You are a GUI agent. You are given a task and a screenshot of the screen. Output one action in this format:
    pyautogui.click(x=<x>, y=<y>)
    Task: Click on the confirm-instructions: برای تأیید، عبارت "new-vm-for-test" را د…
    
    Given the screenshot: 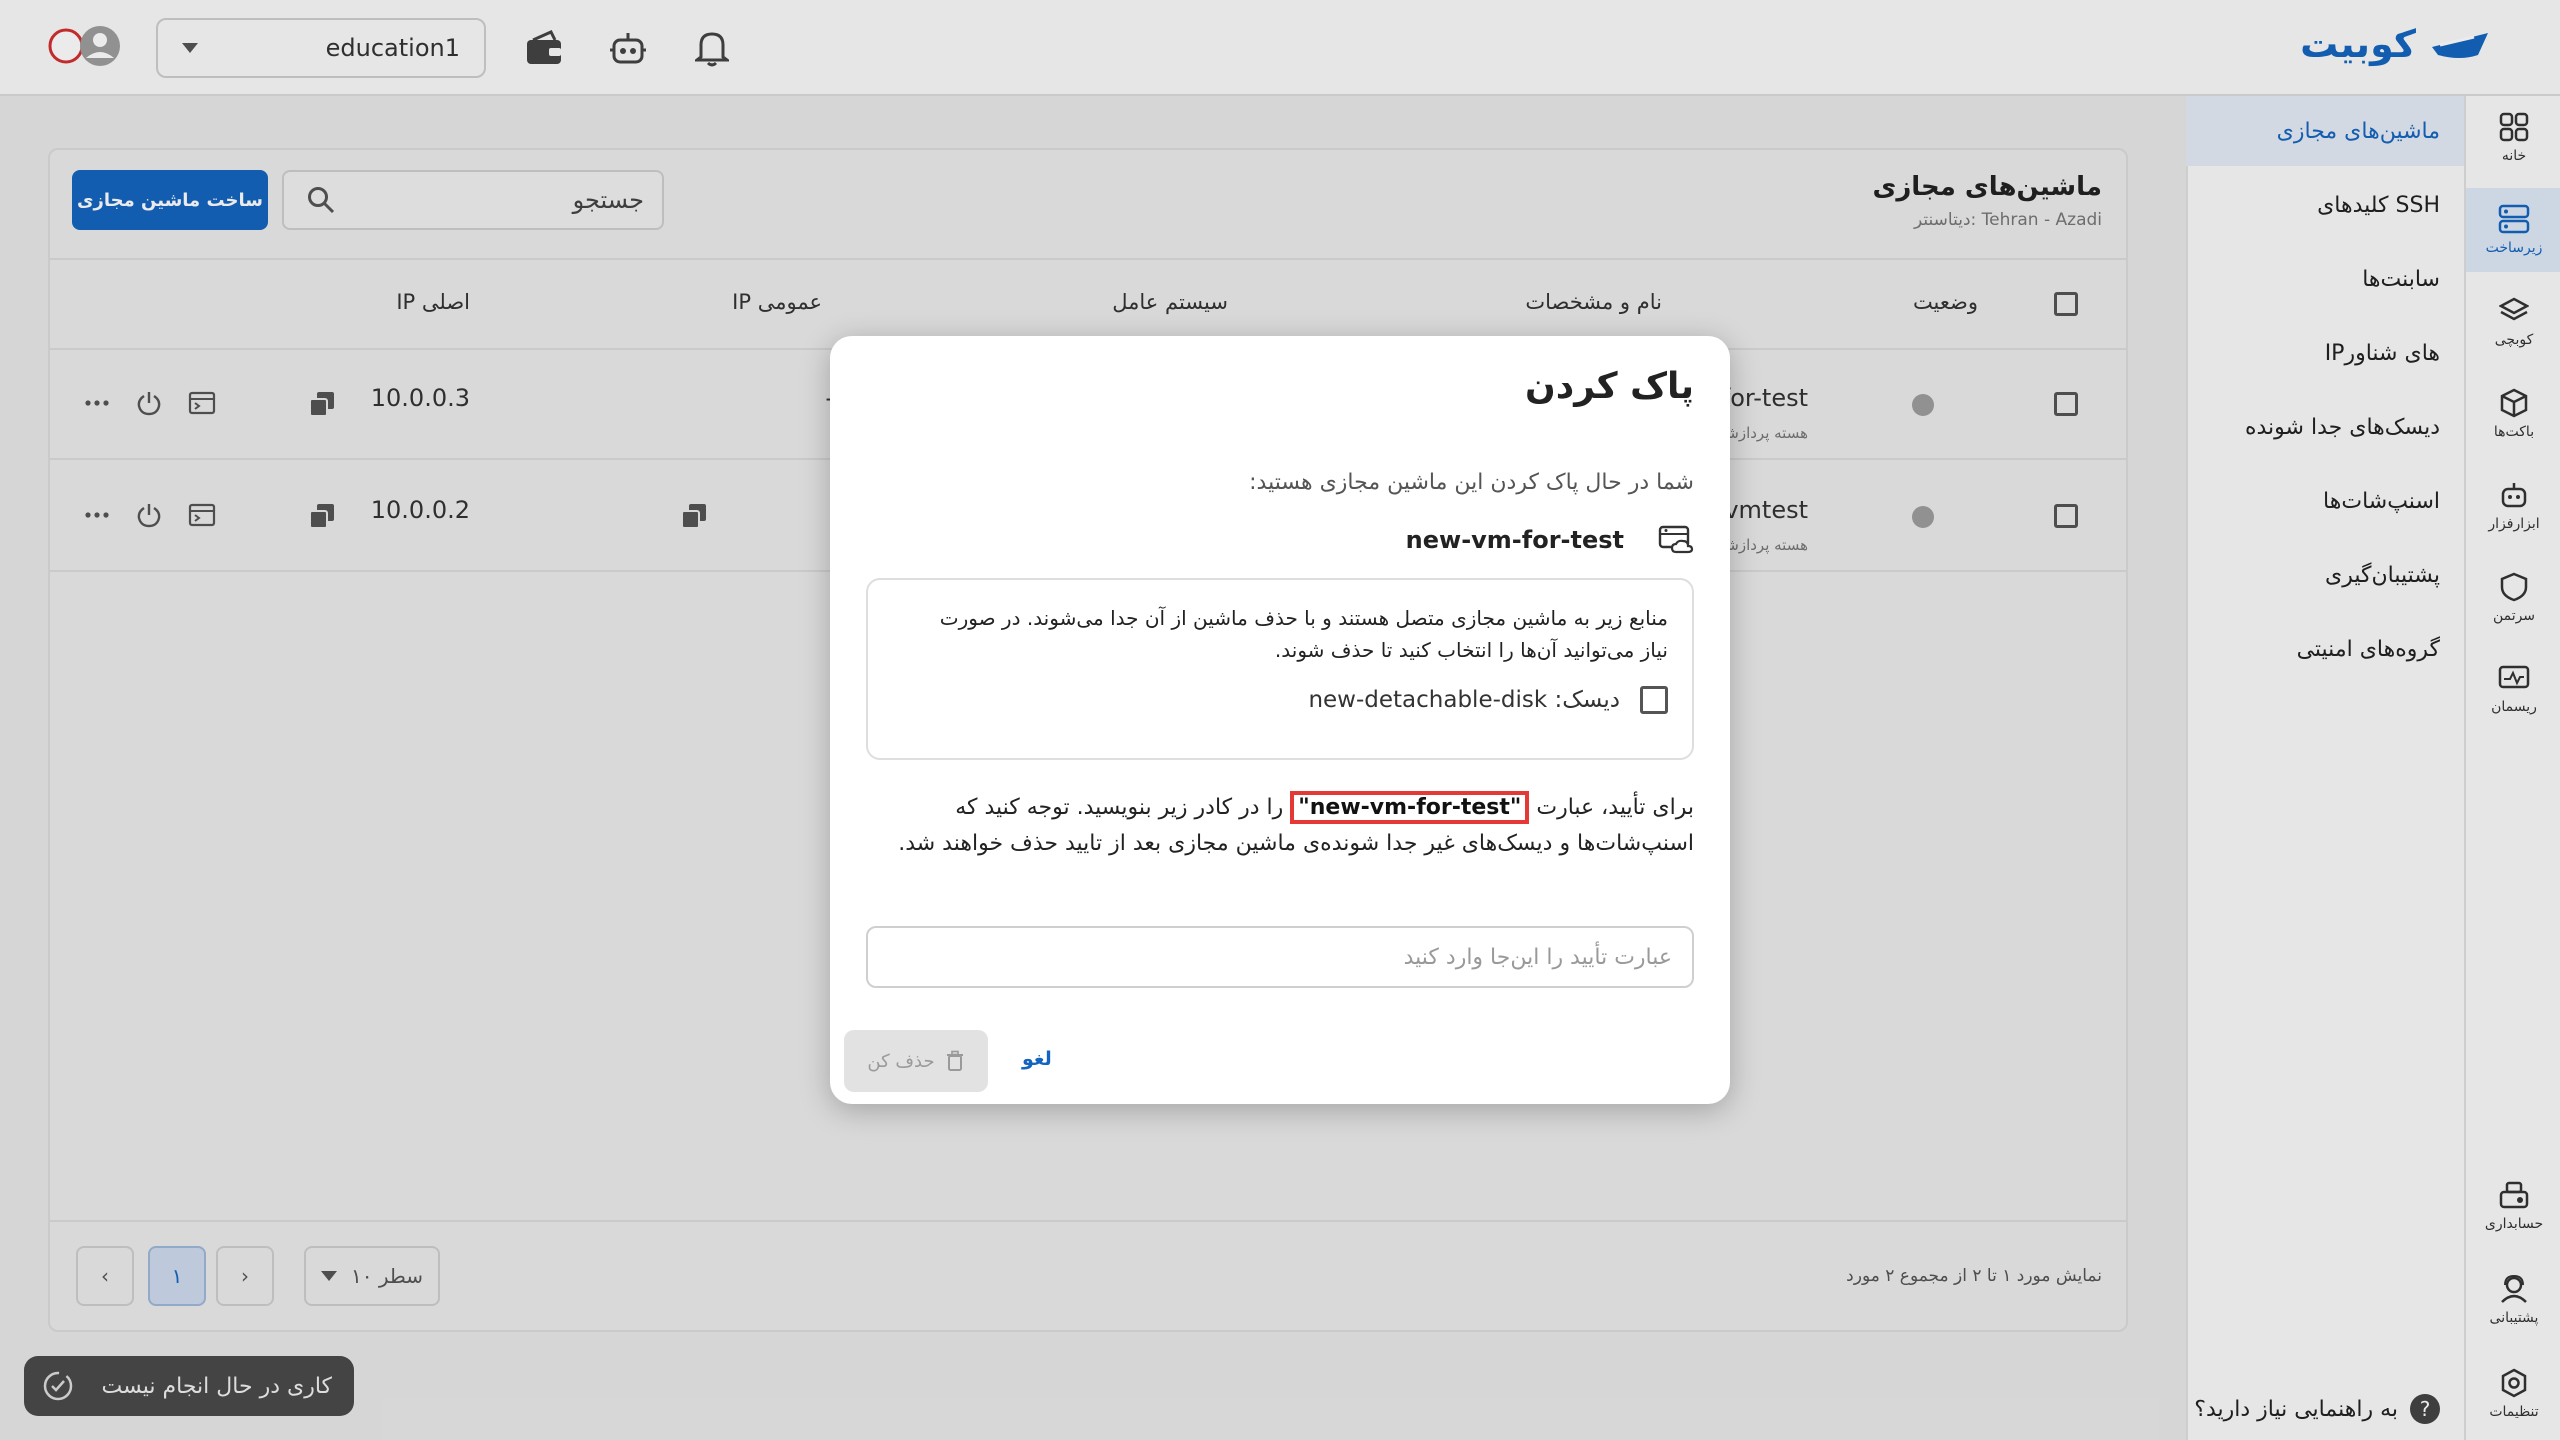 What is the action you would take?
    pyautogui.click(x=1279, y=826)
    